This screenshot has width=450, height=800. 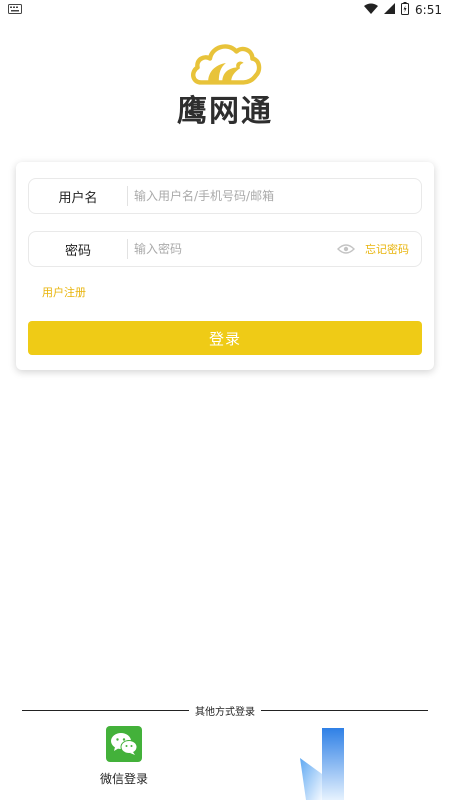 What do you see at coordinates (324, 764) in the screenshot?
I see `blue-logo-partial` at bounding box center [324, 764].